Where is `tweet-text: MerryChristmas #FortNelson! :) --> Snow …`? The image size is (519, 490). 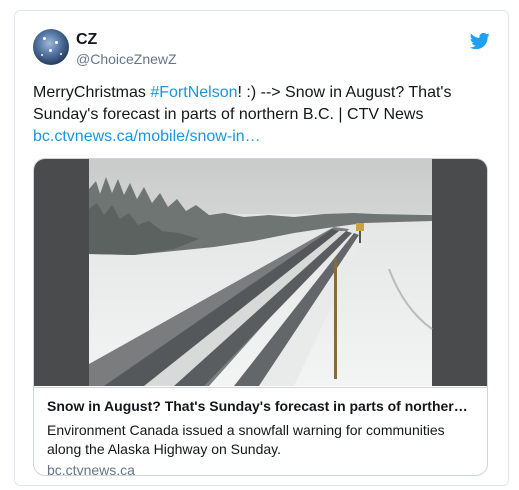 tweet-text: MerryChristmas #FortNelson! :) --> Snow … is located at coordinates (263, 115).